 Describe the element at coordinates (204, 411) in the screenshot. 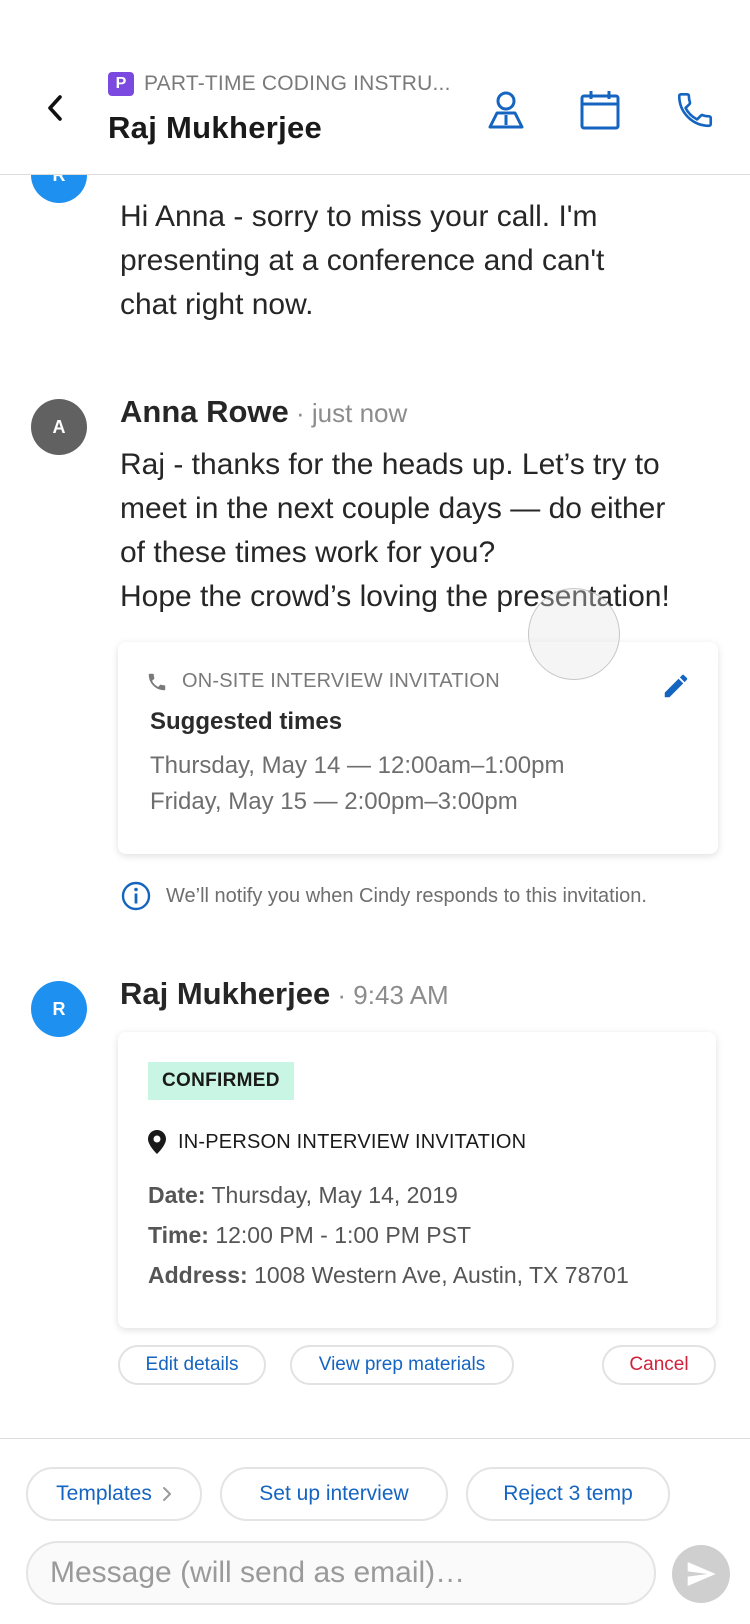

I see `sender-name: Anna Rowe` at that location.